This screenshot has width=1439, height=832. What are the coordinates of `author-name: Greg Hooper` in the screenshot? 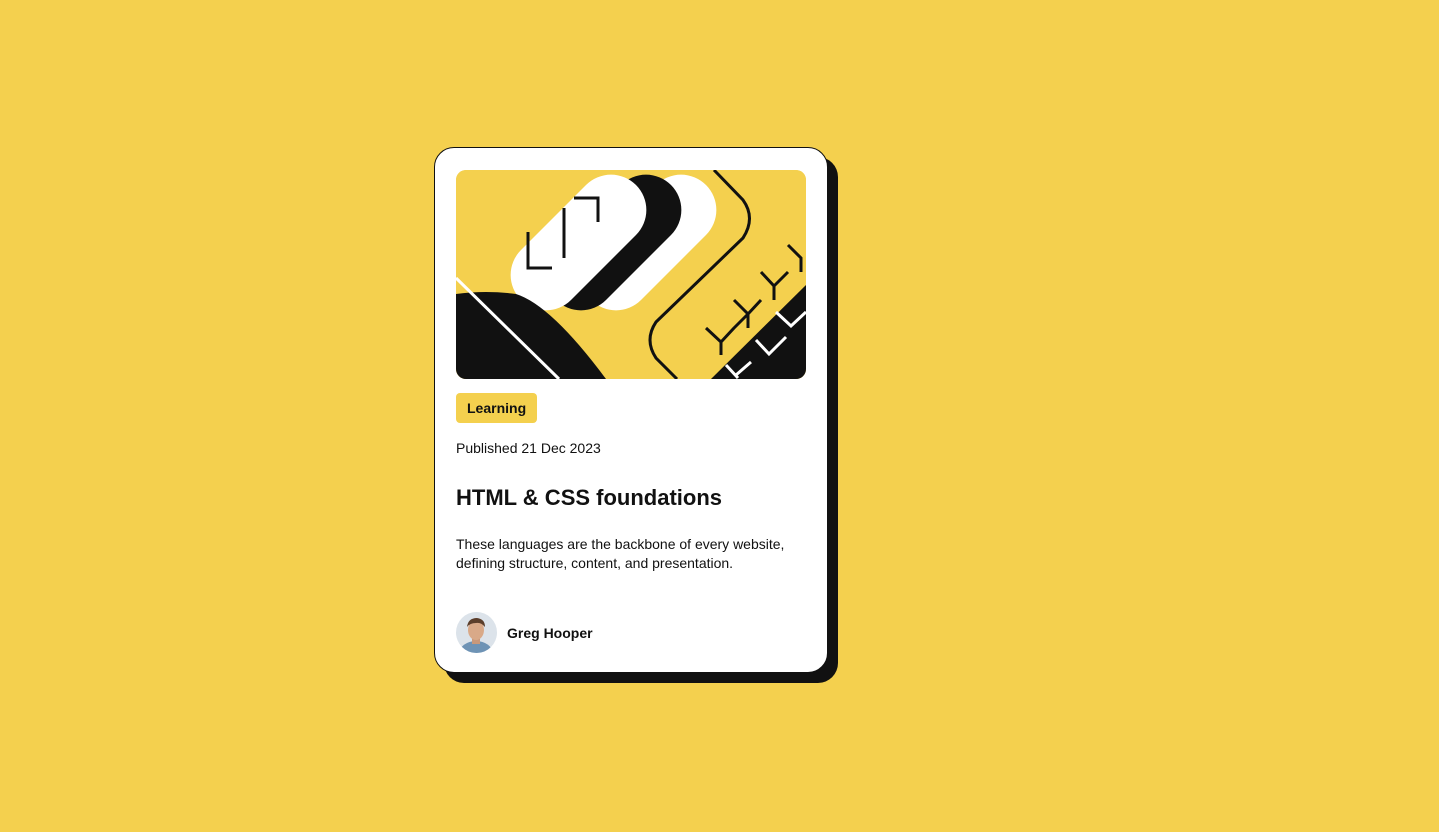 It's located at (550, 632).